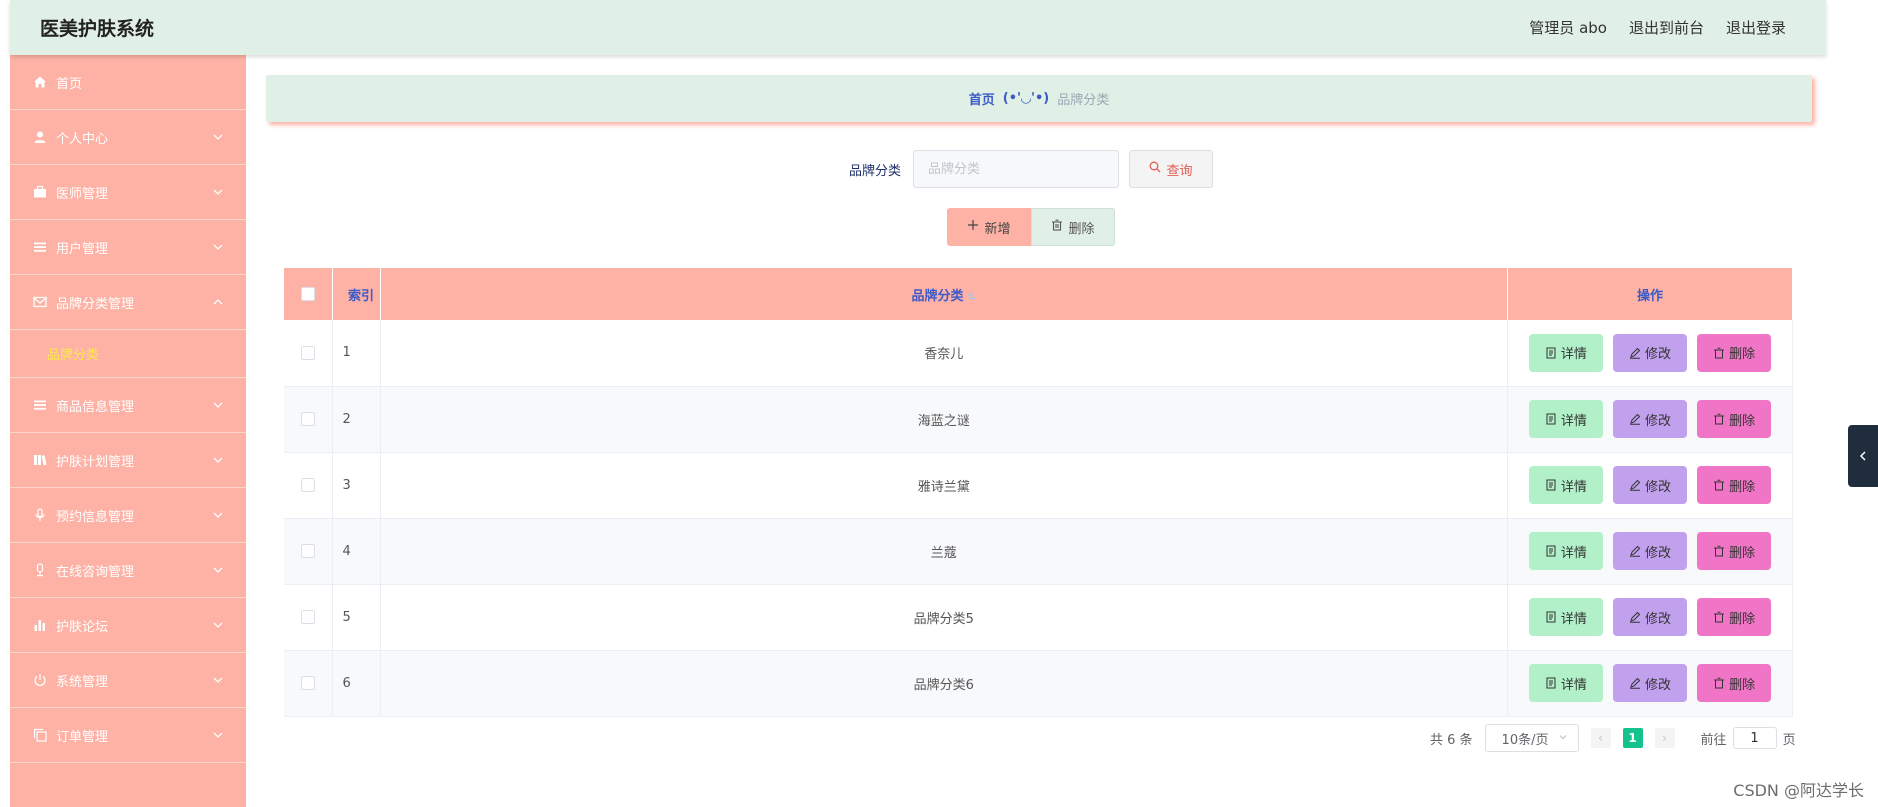 The height and width of the screenshot is (807, 1878). What do you see at coordinates (1664, 738) in the screenshot?
I see `next-page-button: ›` at bounding box center [1664, 738].